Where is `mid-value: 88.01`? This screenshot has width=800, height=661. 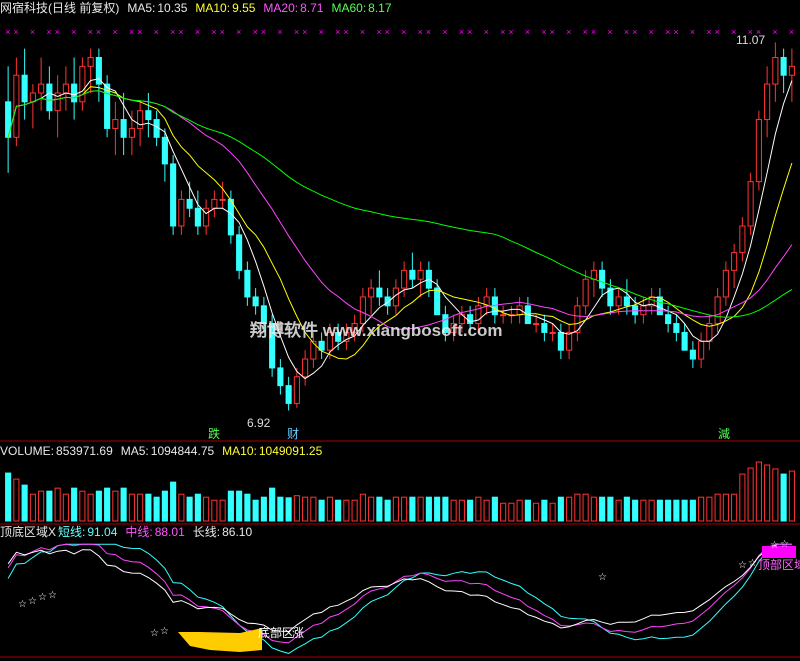 mid-value: 88.01 is located at coordinates (169, 532).